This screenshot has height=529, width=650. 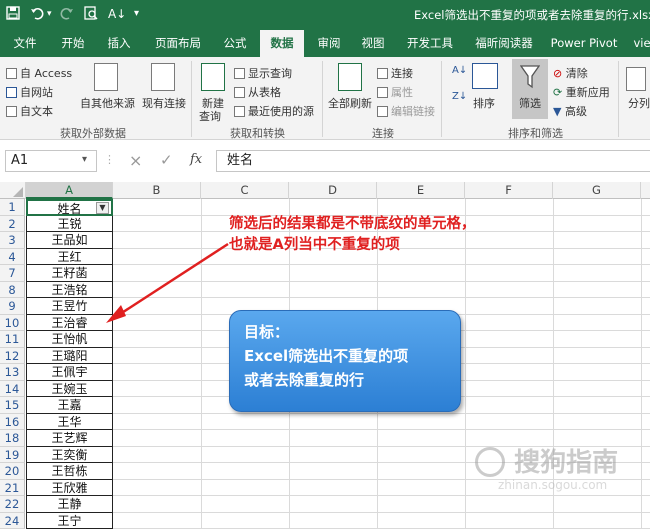 What do you see at coordinates (553, 485) in the screenshot?
I see `watermark-url: zhinan.sogou.com` at bounding box center [553, 485].